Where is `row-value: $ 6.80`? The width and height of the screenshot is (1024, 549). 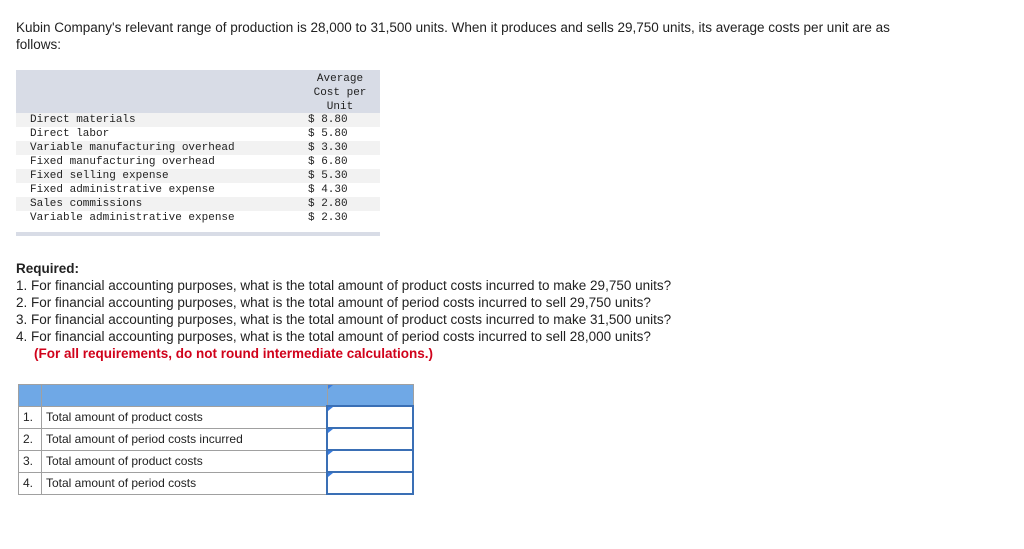 row-value: $ 6.80 is located at coordinates (328, 162).